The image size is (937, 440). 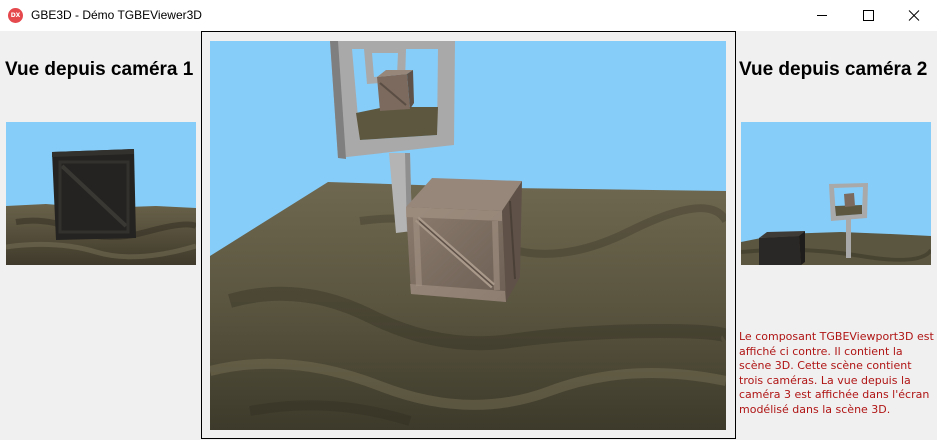 I want to click on camera2-view, so click(x=836, y=193).